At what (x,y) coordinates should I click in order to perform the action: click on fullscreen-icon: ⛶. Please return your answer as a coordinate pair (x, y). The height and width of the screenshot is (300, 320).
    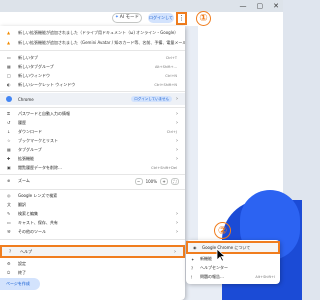
    Looking at the image, I should click on (175, 181).